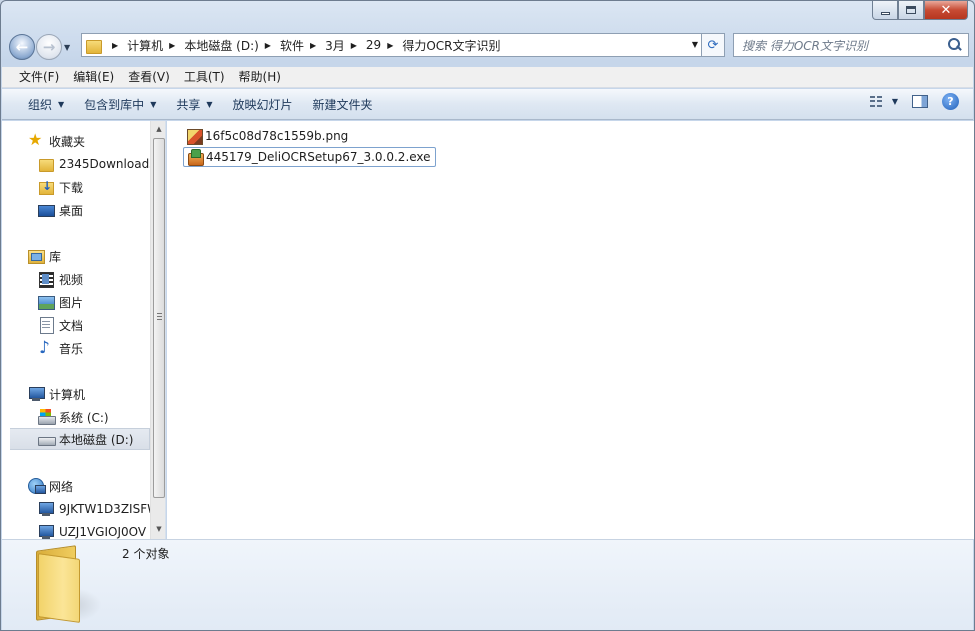  Describe the element at coordinates (84, 417) in the screenshot. I see `tree-label: 系统 (C:)` at that location.